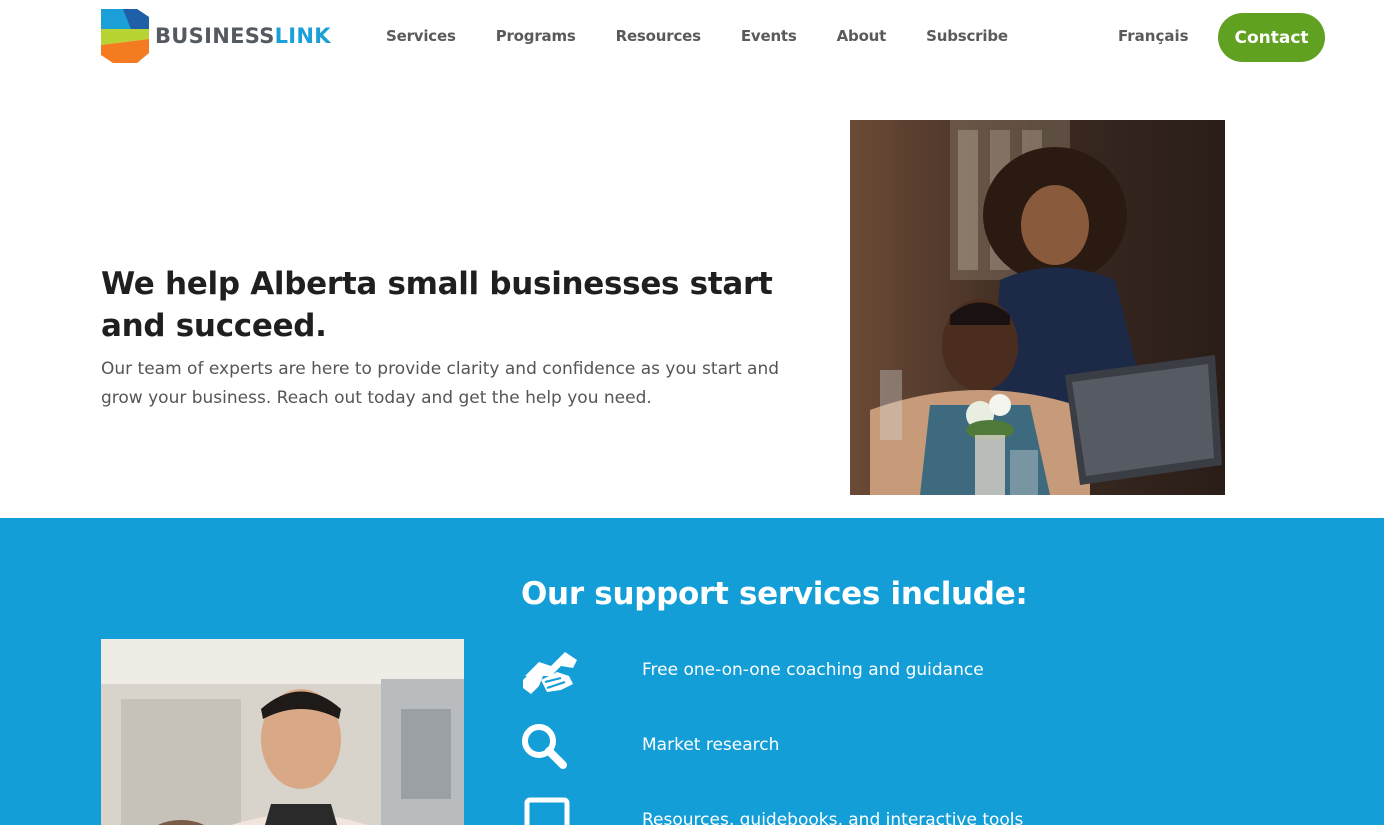  Describe the element at coordinates (302, 36) in the screenshot. I see `logo-wordmark-link: LINK` at that location.